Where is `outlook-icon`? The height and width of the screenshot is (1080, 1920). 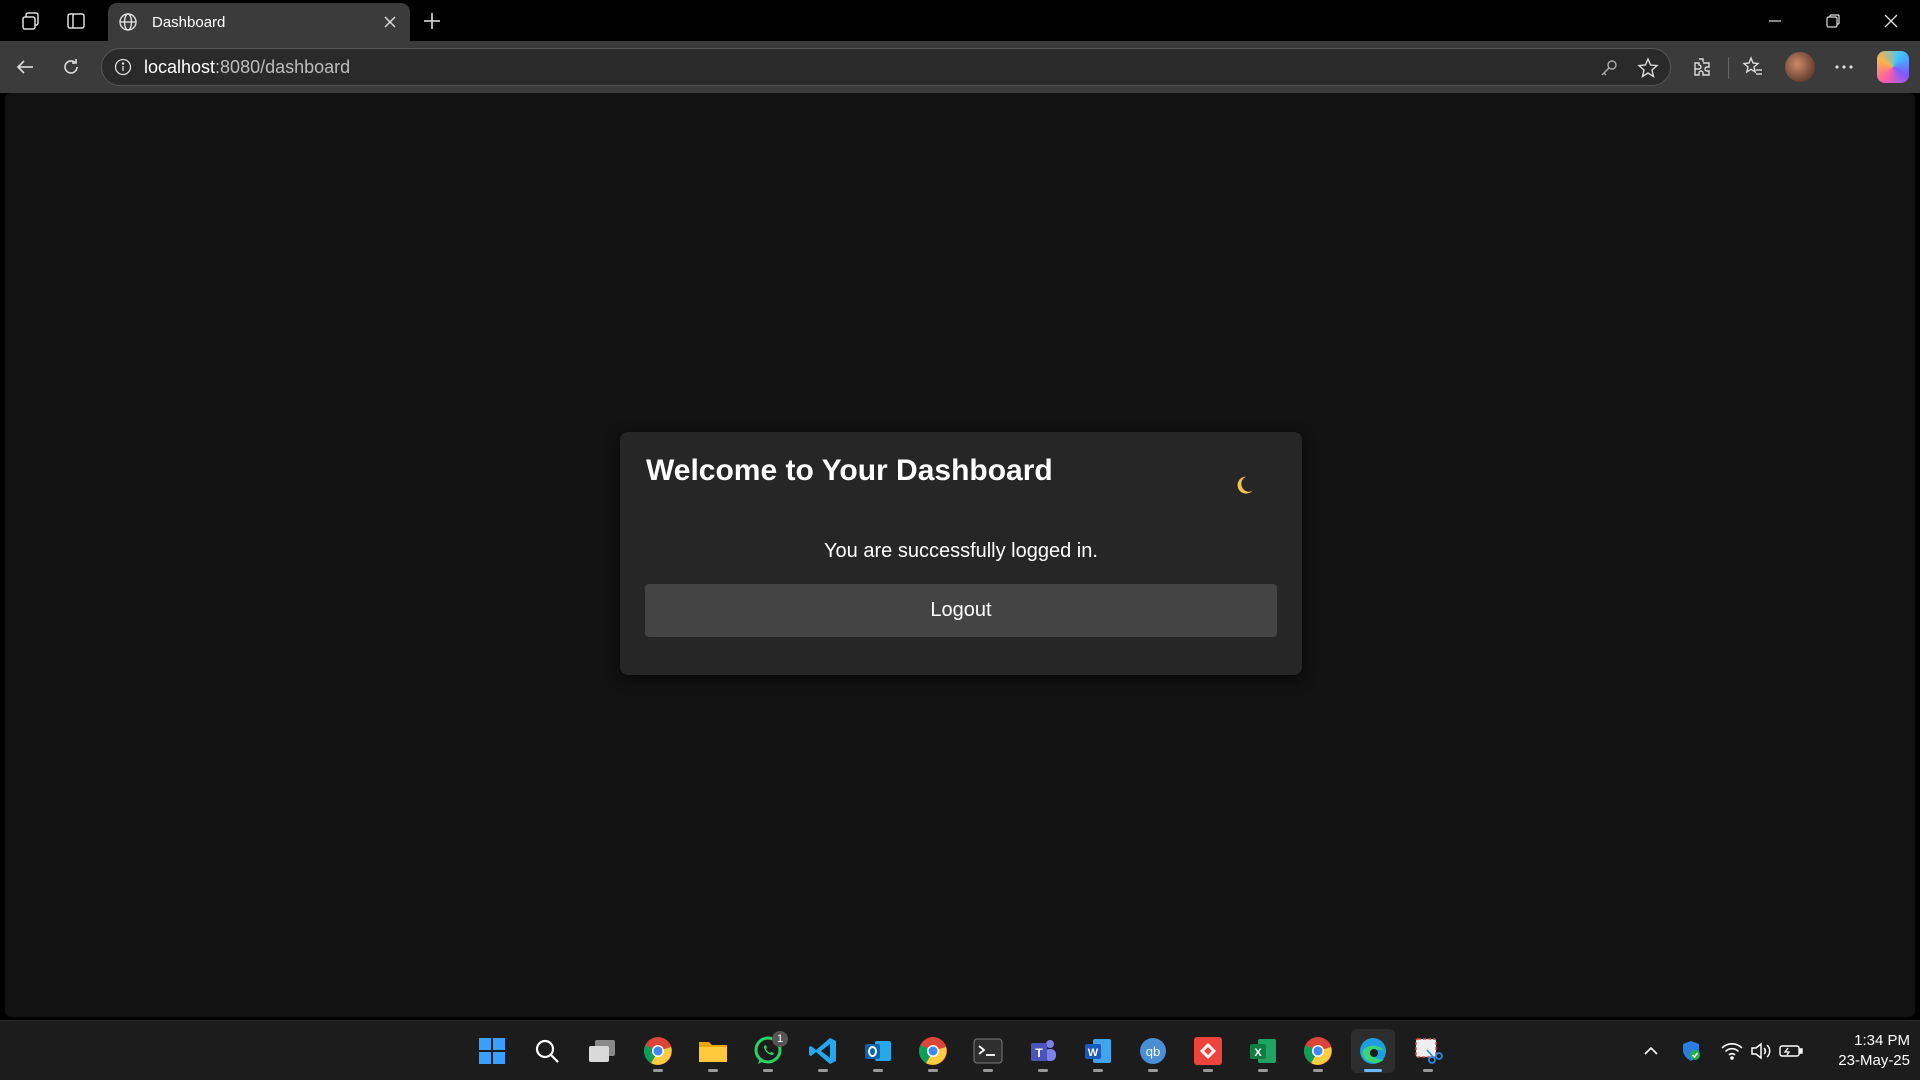 outlook-icon is located at coordinates (878, 1051).